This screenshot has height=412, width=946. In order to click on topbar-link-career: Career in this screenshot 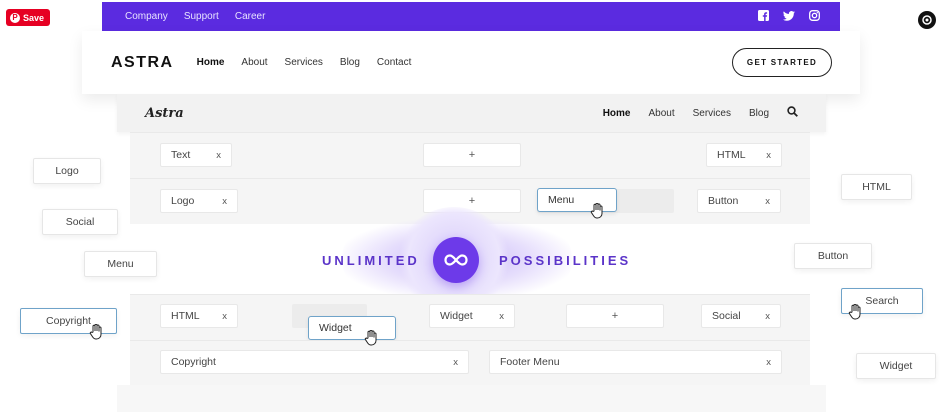, I will do `click(250, 16)`.